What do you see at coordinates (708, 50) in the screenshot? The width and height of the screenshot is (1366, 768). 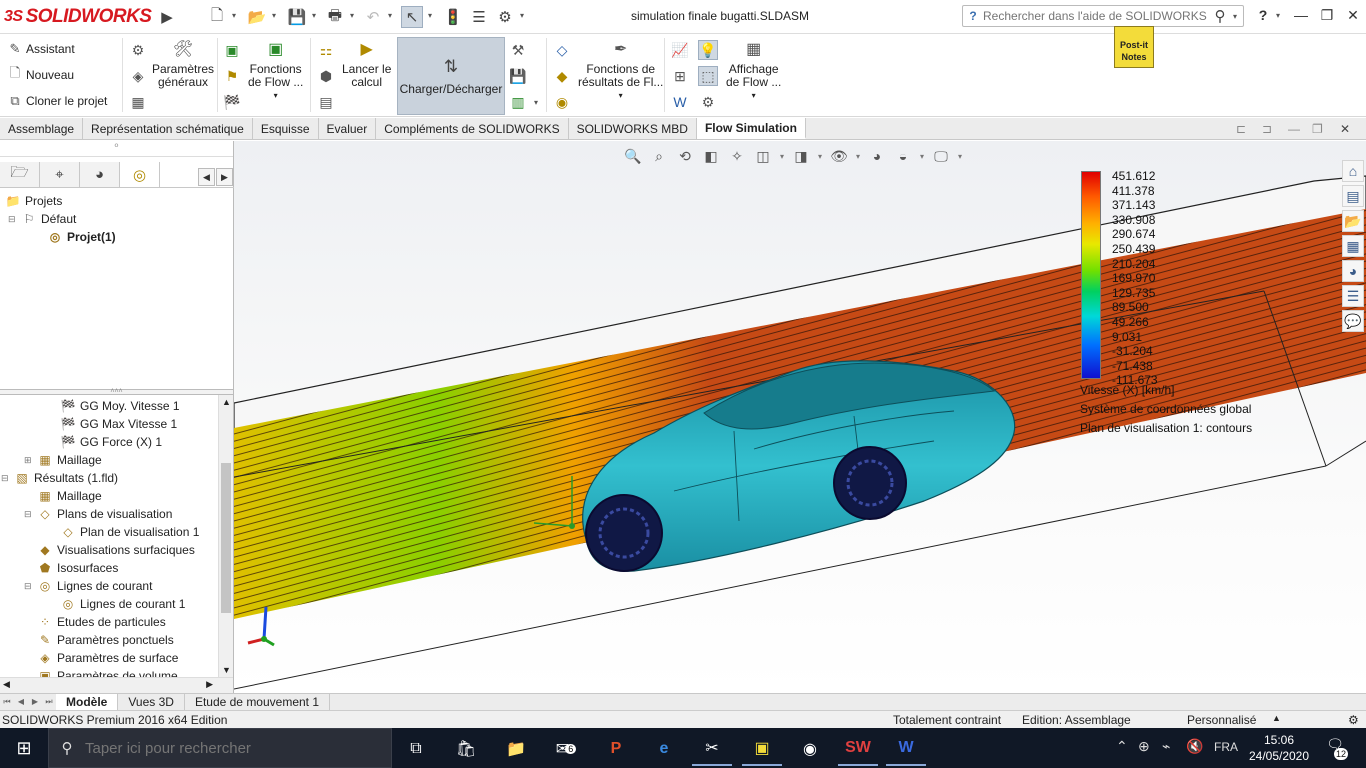 I see `lighting-bulb-icon: 💡` at bounding box center [708, 50].